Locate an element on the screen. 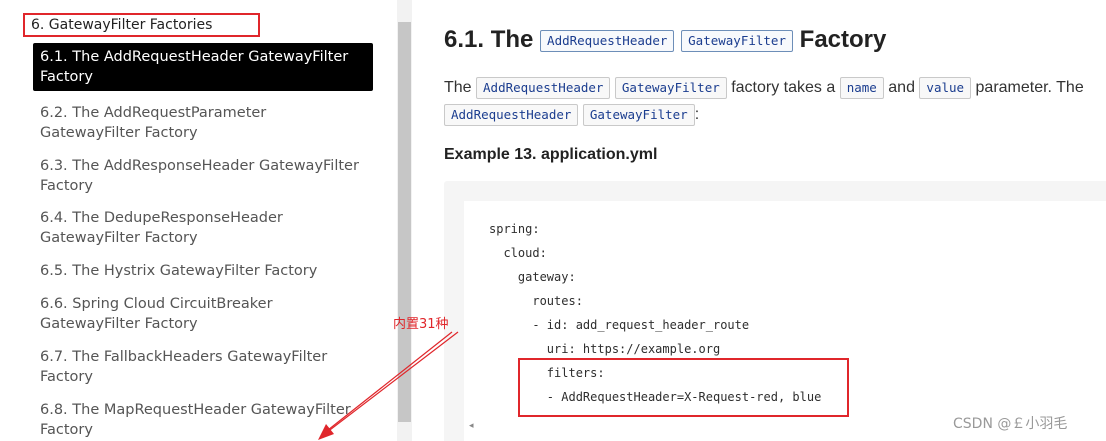 The height and width of the screenshot is (441, 1106). sidebar-item-hystrix: 6.5. The Hystrix GatewayFilter Factory is located at coordinates (203, 271).